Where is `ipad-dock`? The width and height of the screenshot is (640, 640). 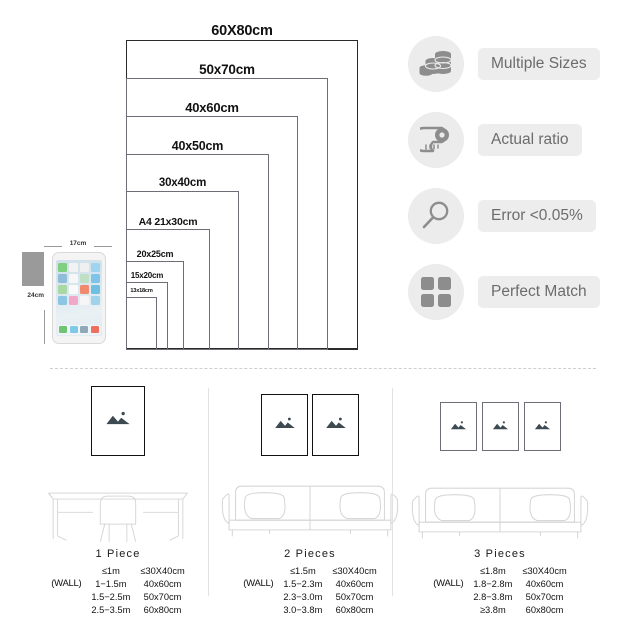 ipad-dock is located at coordinates (79, 329).